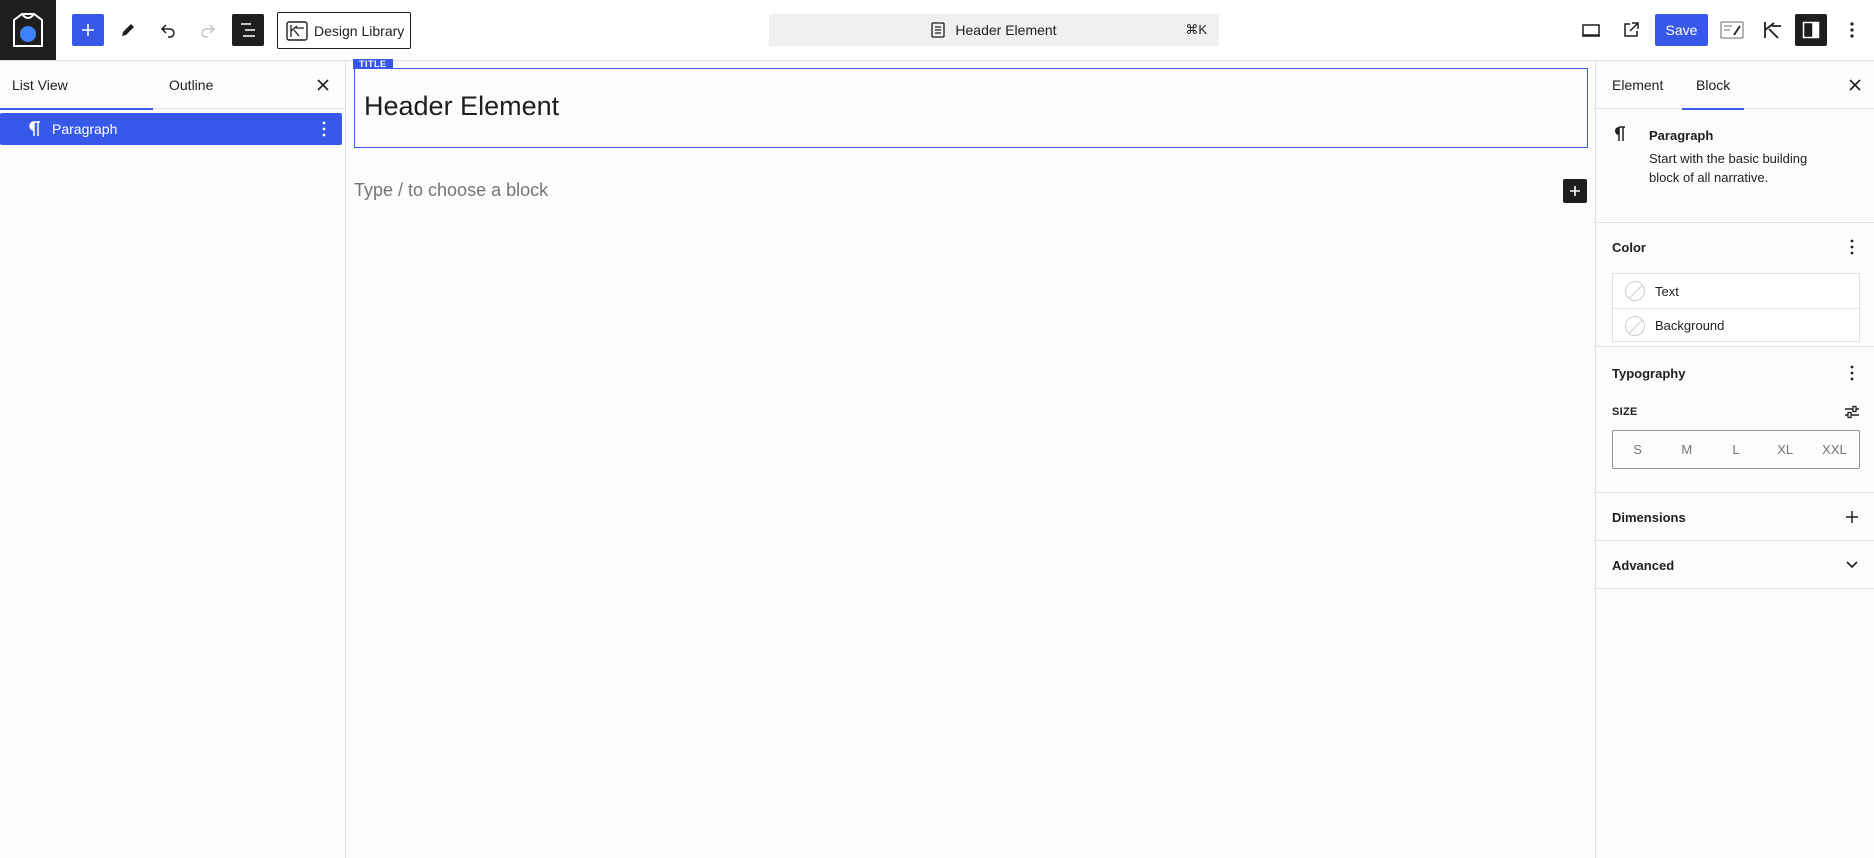 Image resolution: width=1874 pixels, height=858 pixels. What do you see at coordinates (1196, 29) in the screenshot?
I see `command-shortcut: ⌘K` at bounding box center [1196, 29].